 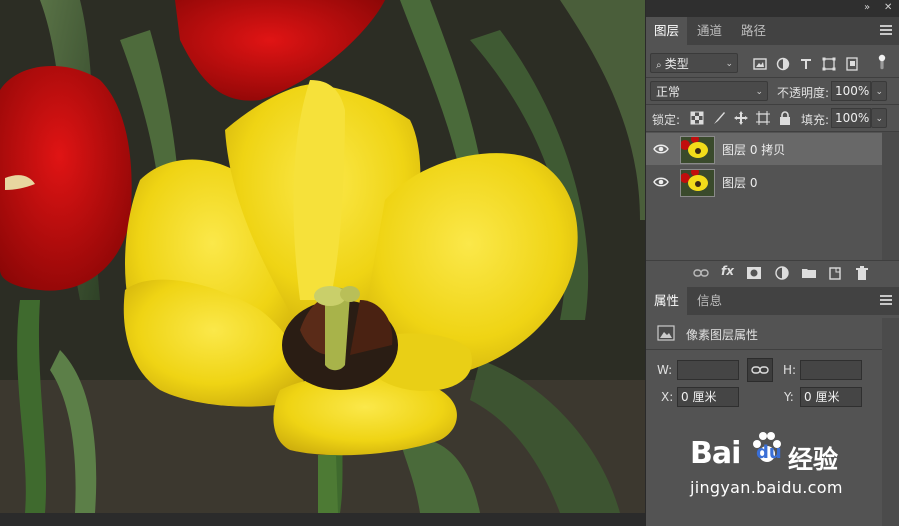 What do you see at coordinates (772, 397) in the screenshot?
I see `position-row: X: 0 厘米 Y: 0 厘米` at bounding box center [772, 397].